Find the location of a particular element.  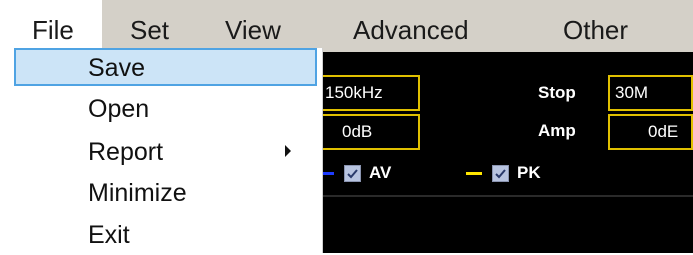

av-checkbox is located at coordinates (352, 173).